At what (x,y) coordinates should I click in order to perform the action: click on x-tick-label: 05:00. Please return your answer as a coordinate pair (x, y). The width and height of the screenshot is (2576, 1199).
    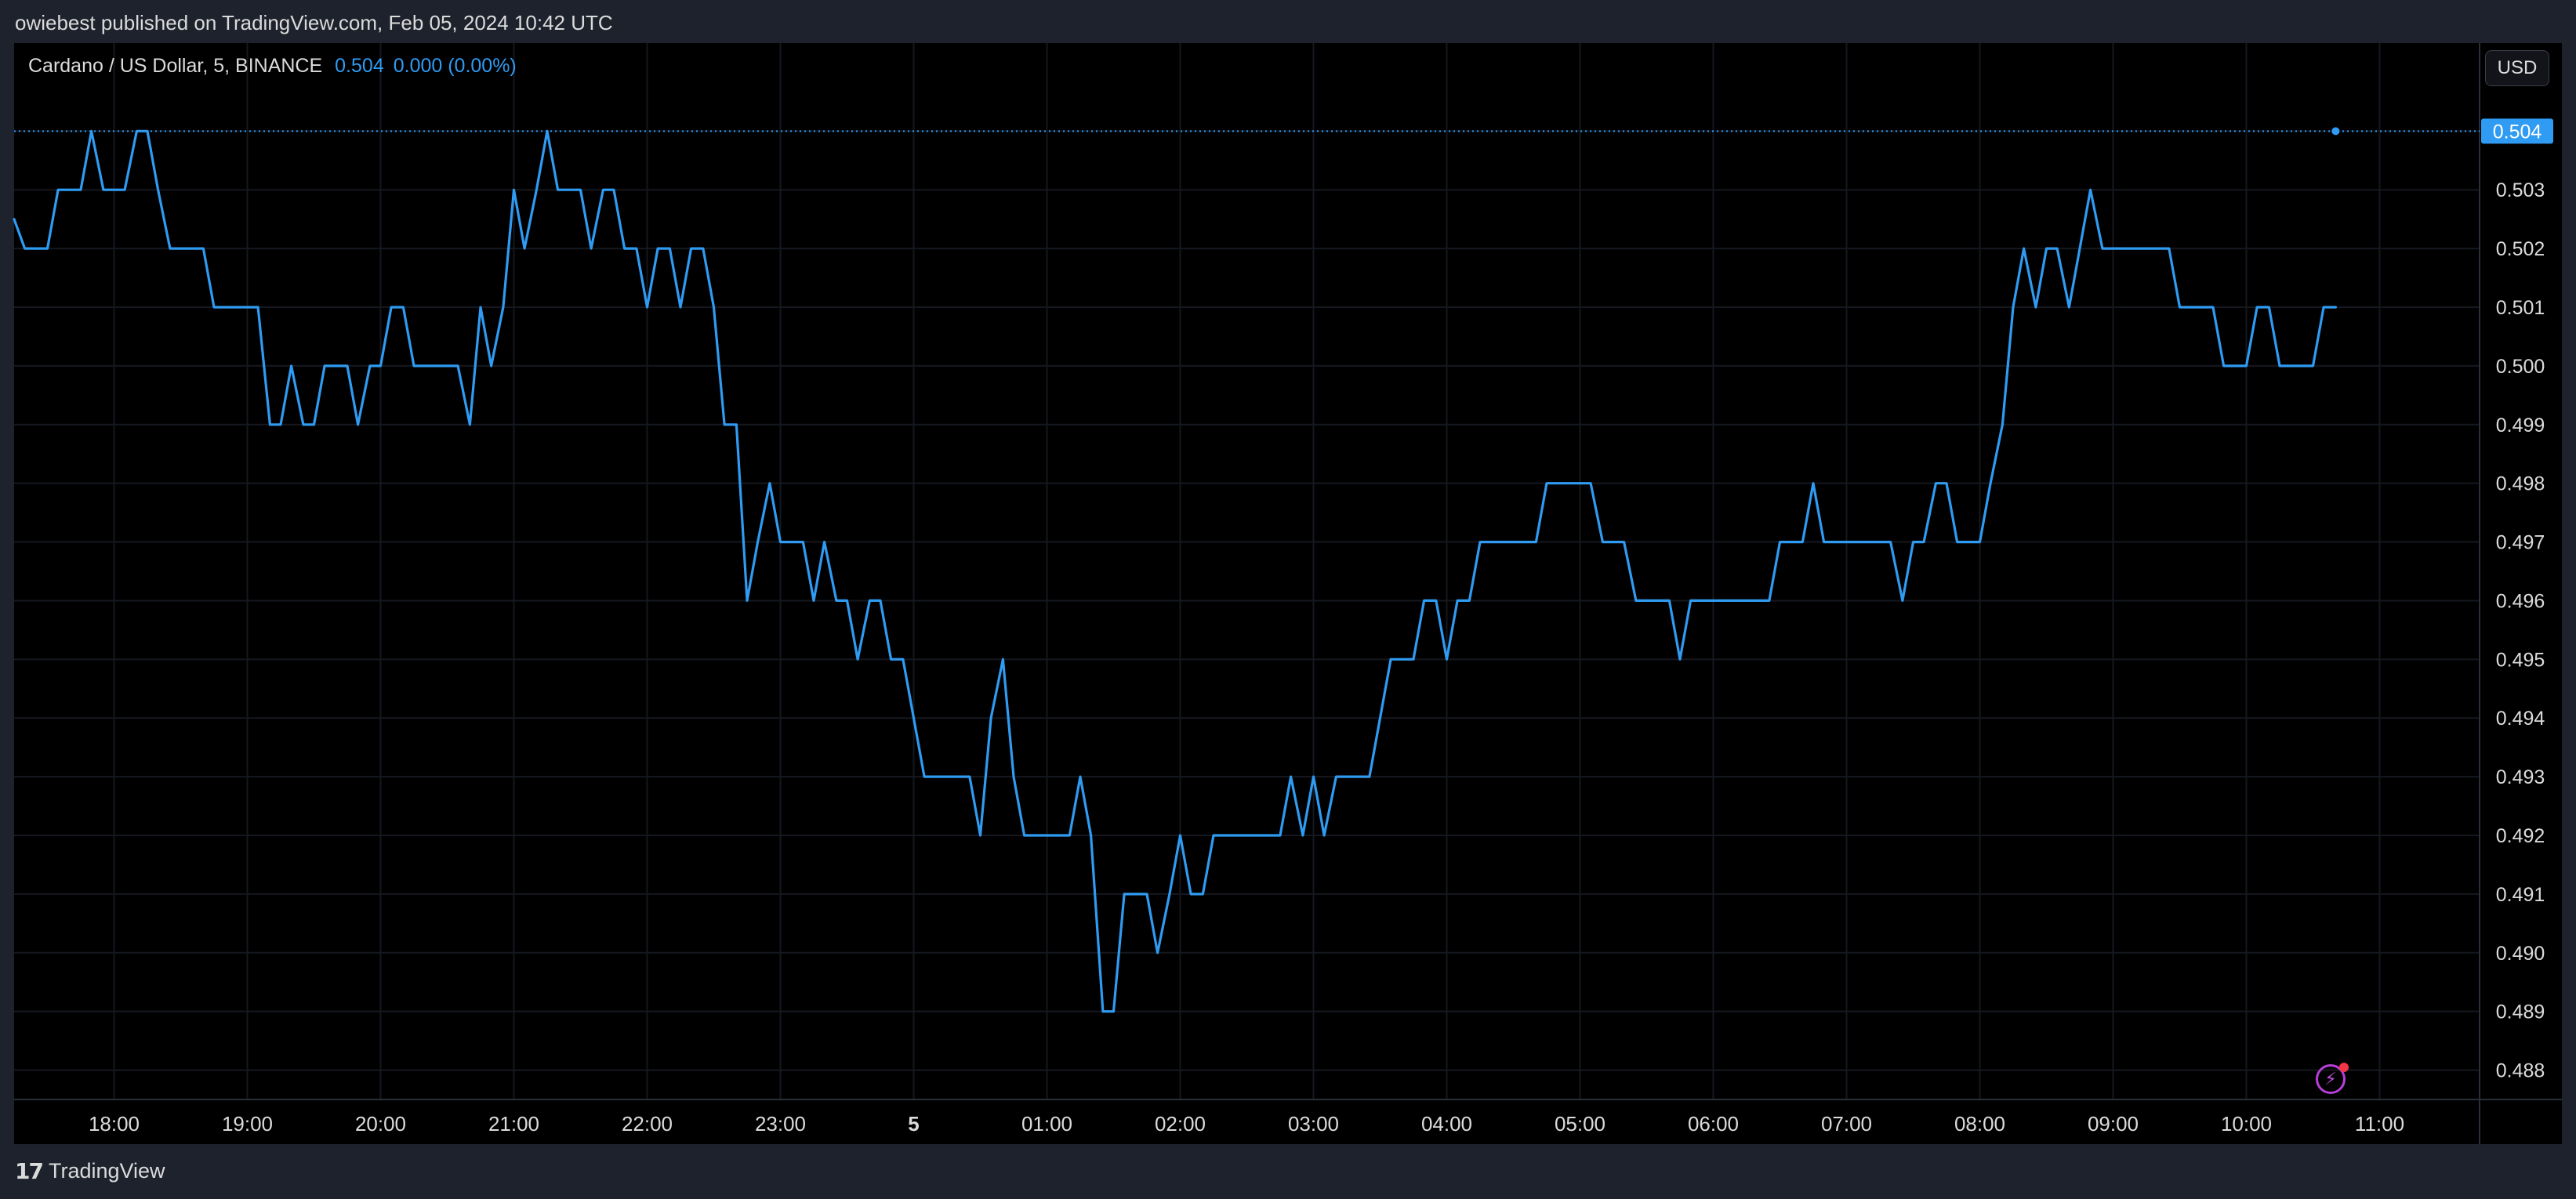
    Looking at the image, I should click on (1580, 1124).